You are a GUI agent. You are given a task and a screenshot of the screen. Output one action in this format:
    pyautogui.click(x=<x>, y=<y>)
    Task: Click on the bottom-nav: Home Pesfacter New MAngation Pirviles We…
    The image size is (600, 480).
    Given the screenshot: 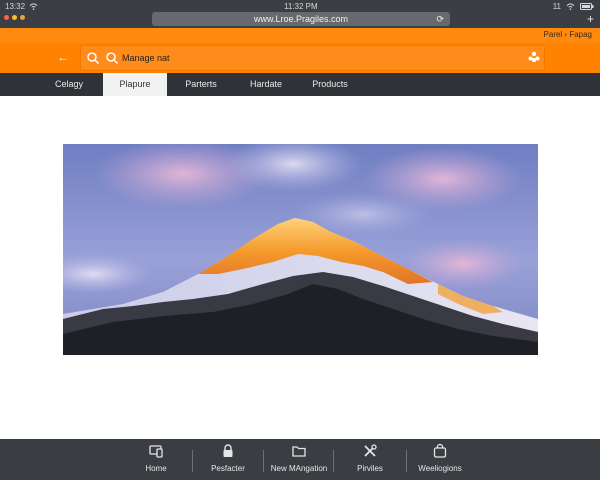 What is the action you would take?
    pyautogui.click(x=300, y=459)
    